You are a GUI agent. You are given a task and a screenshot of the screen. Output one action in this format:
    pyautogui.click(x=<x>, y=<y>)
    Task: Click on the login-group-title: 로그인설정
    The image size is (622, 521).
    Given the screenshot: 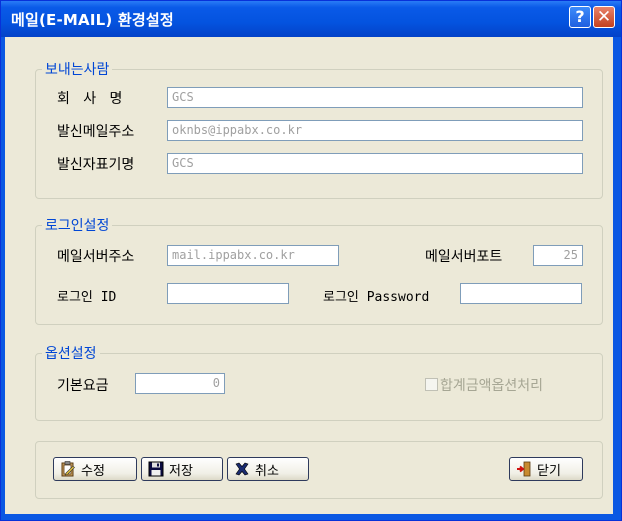 What is the action you would take?
    pyautogui.click(x=77, y=225)
    